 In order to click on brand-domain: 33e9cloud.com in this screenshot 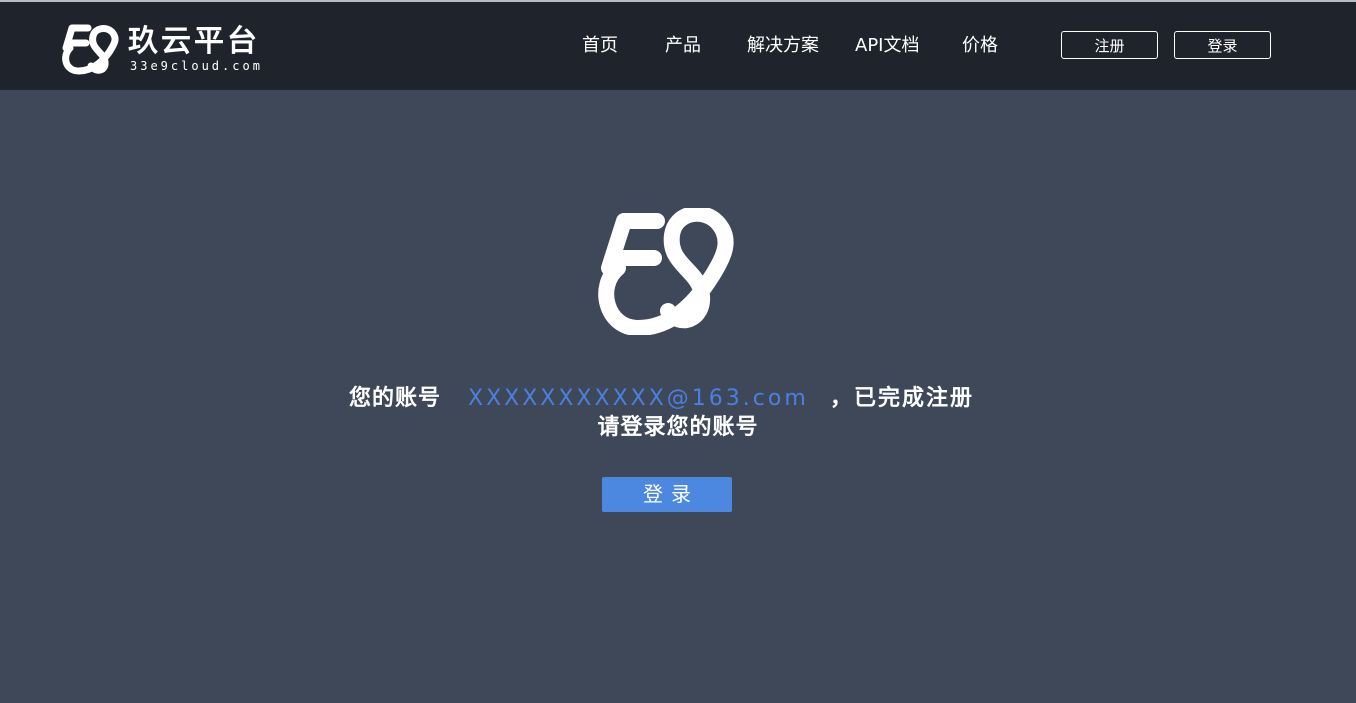, I will do `click(196, 66)`.